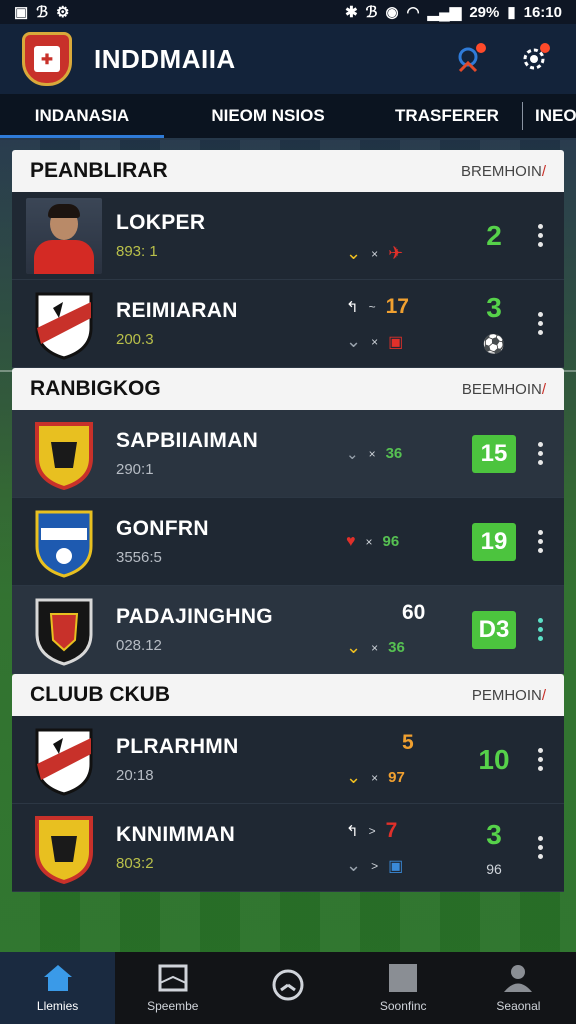 The width and height of the screenshot is (576, 1024). What do you see at coordinates (100, 694) in the screenshot?
I see `section-title: CLUUB CKUB` at bounding box center [100, 694].